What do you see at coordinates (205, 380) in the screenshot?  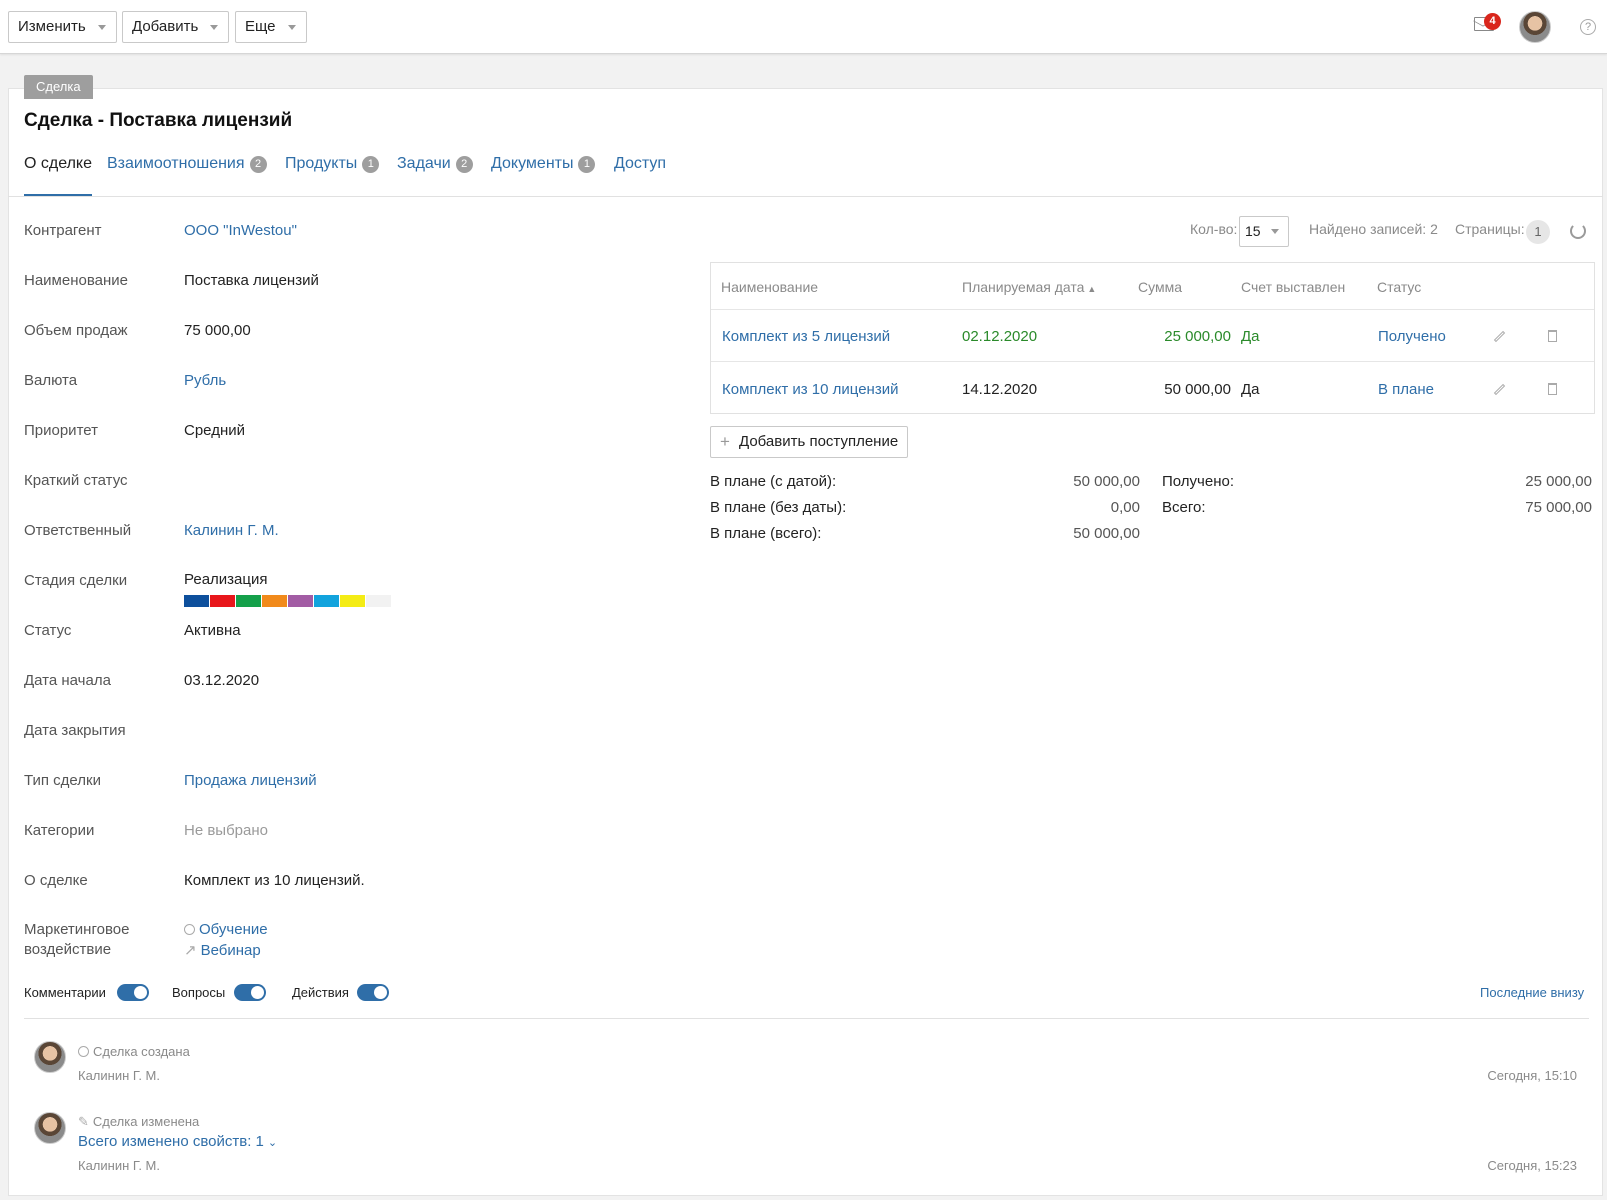 I see `currency-link: Рубль` at bounding box center [205, 380].